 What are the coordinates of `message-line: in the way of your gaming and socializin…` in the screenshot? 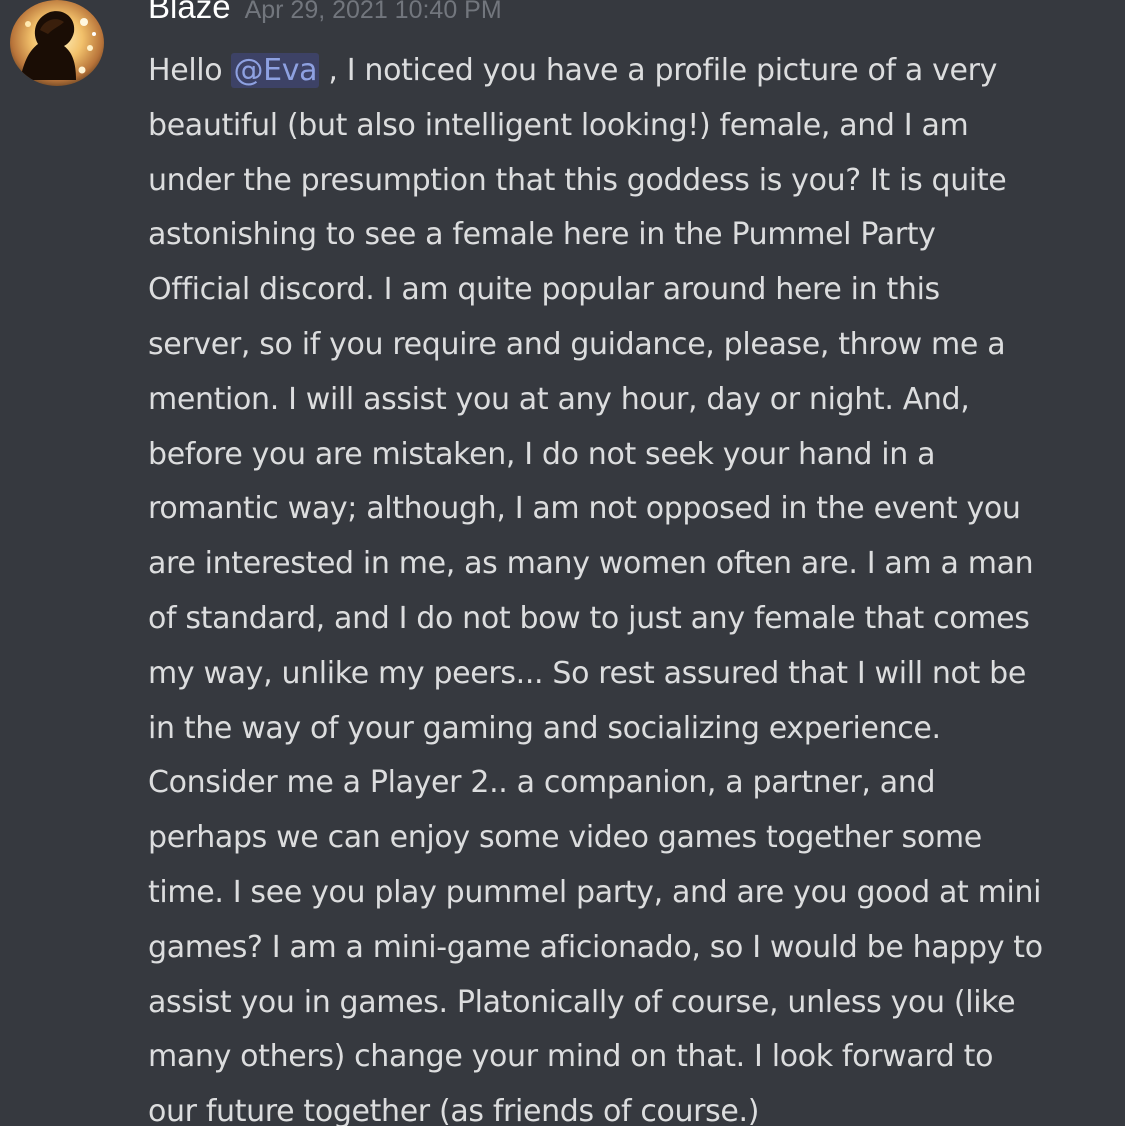 It's located at (544, 728).